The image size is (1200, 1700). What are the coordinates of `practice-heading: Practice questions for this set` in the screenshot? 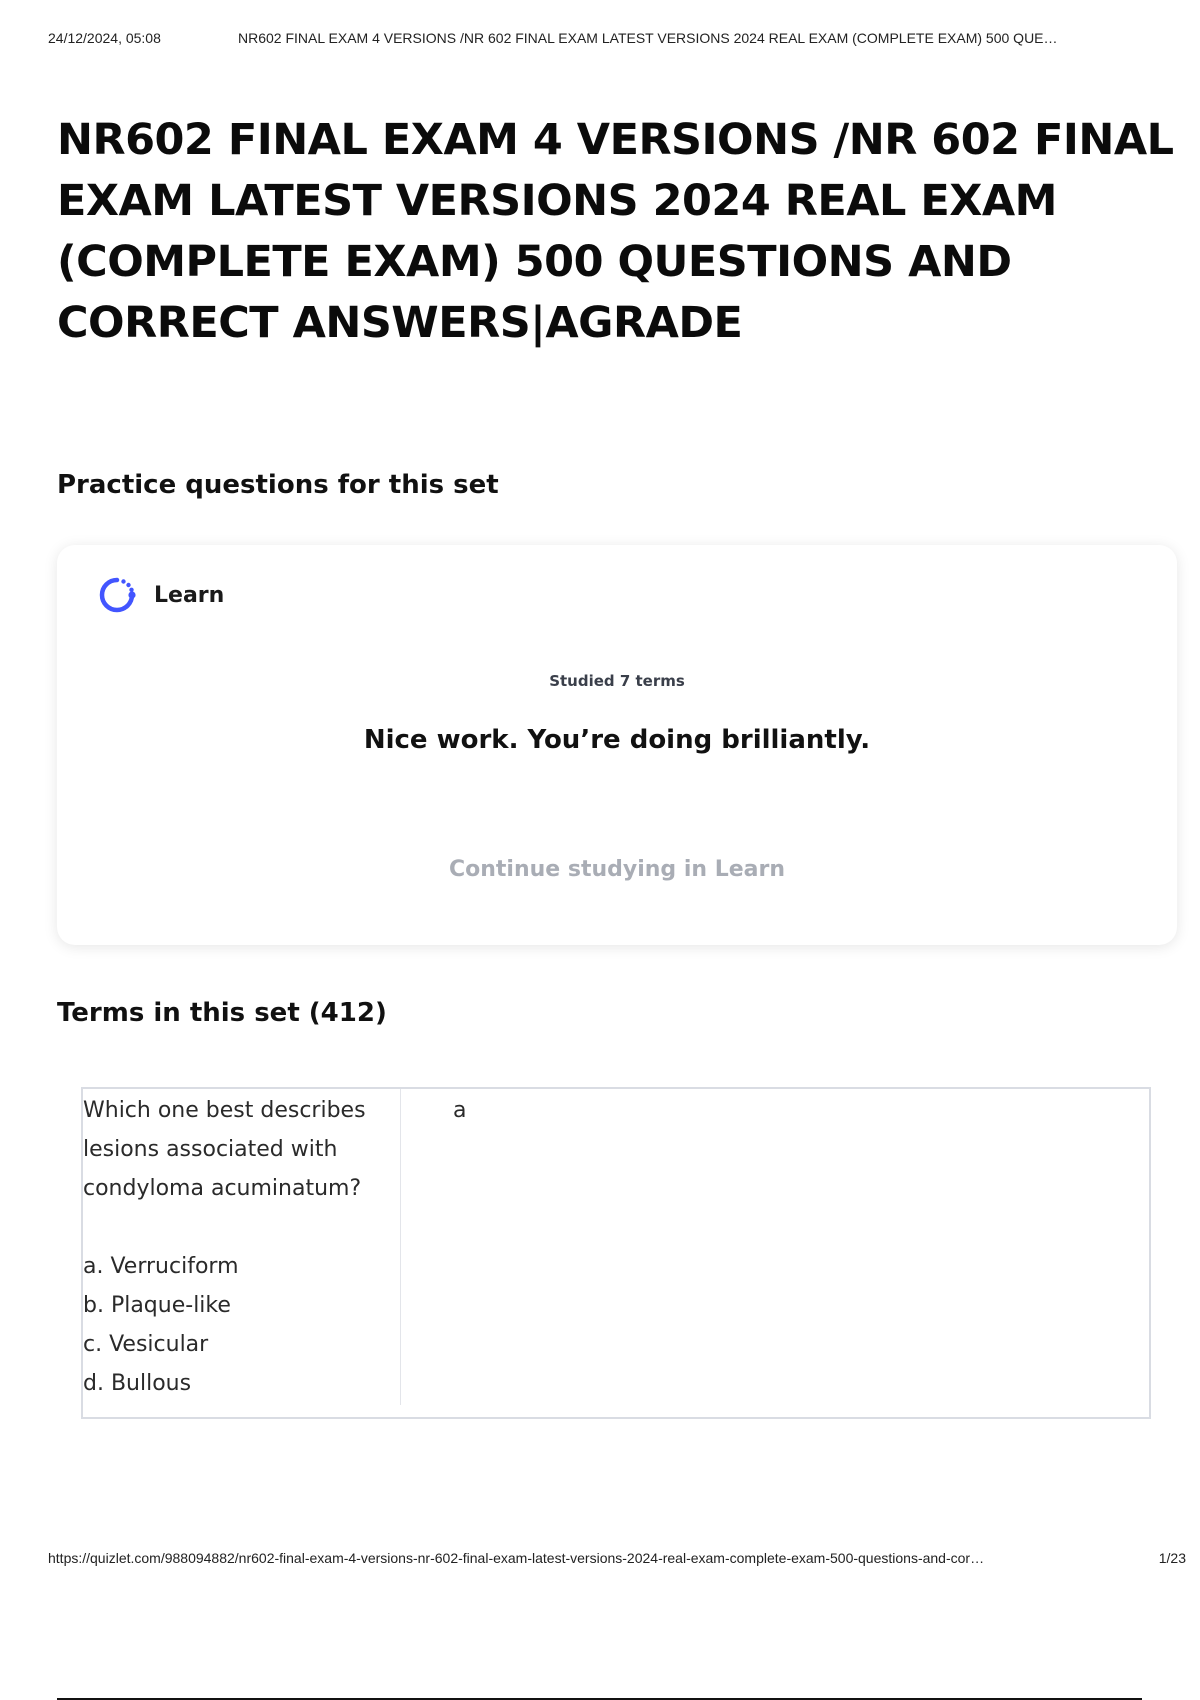 It's located at (278, 485).